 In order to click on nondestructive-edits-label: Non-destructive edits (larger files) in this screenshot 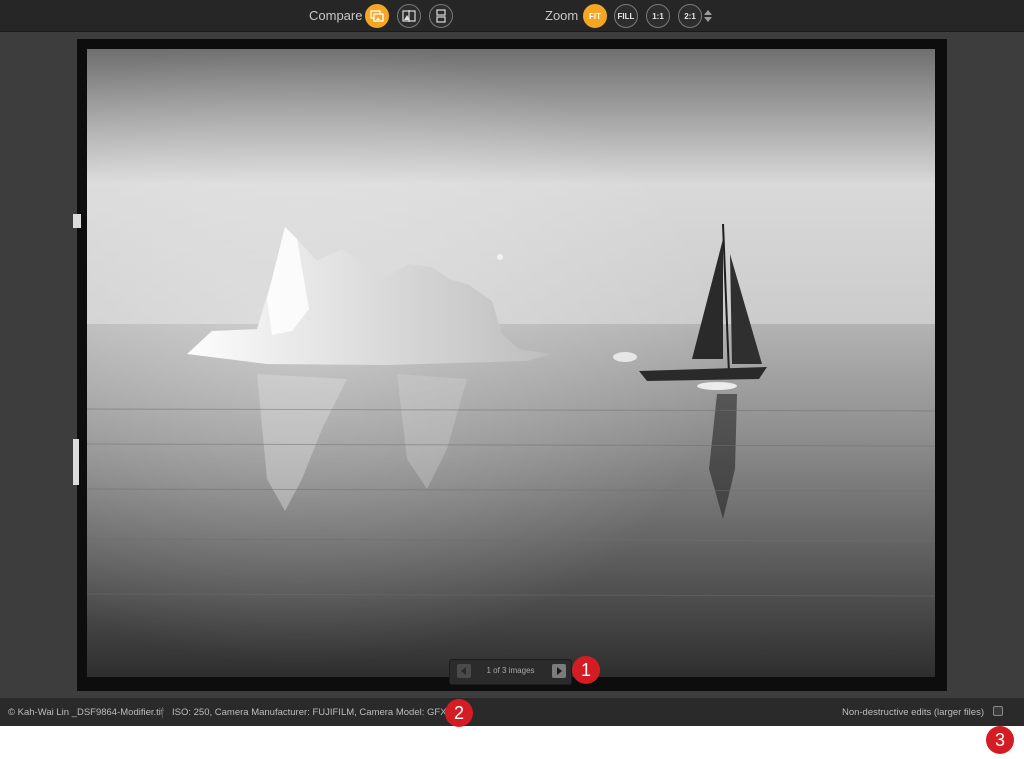, I will do `click(912, 712)`.